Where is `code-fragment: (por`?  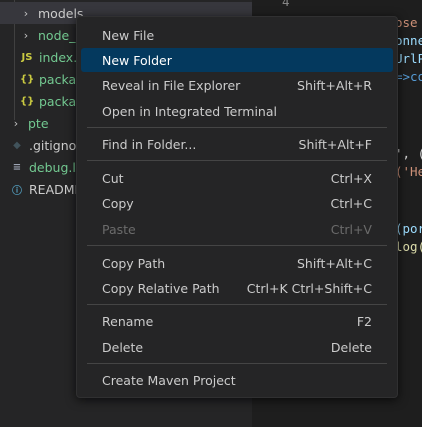
code-fragment: (por is located at coordinates (408, 228).